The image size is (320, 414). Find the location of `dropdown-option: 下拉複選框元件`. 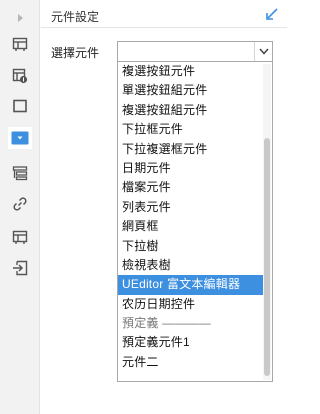

dropdown-option: 下拉複選框元件 is located at coordinates (190, 149).